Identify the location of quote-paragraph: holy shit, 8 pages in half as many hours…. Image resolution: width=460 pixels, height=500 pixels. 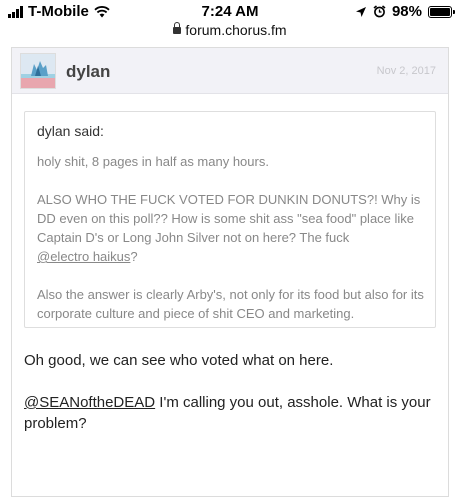
(153, 161).